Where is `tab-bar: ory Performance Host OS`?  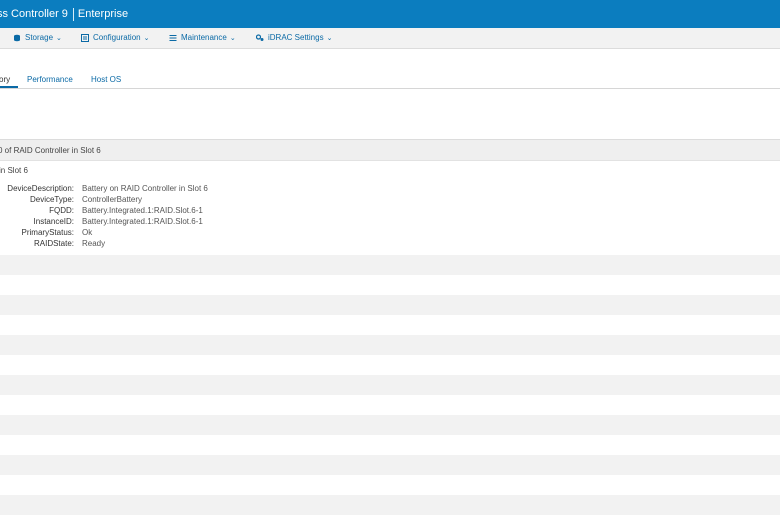
tab-bar: ory Performance Host OS is located at coordinates (390, 79).